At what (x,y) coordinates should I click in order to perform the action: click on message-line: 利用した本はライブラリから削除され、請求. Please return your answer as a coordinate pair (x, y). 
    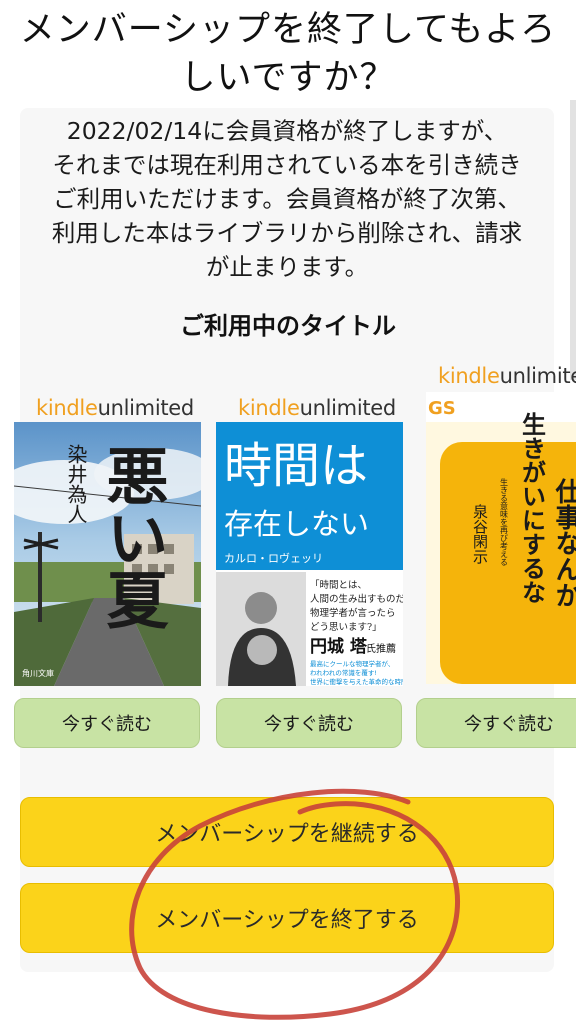
    Looking at the image, I should click on (287, 233).